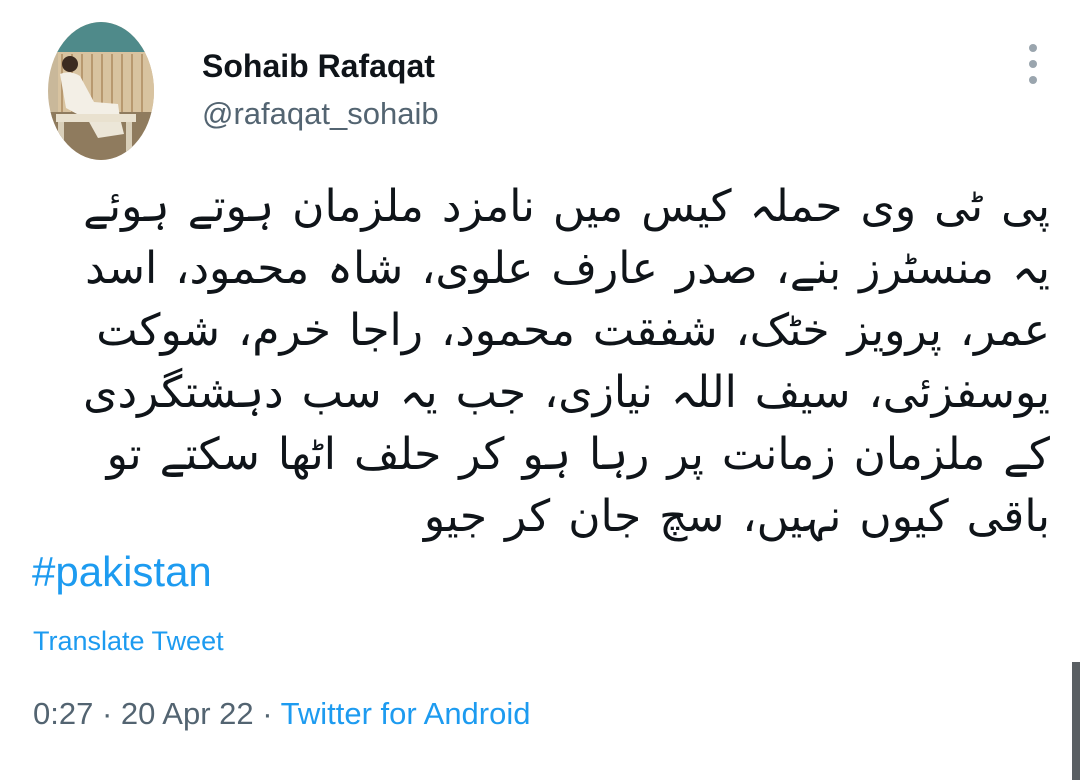  Describe the element at coordinates (320, 66) in the screenshot. I see `display-name: Sohaib Rafaqat` at that location.